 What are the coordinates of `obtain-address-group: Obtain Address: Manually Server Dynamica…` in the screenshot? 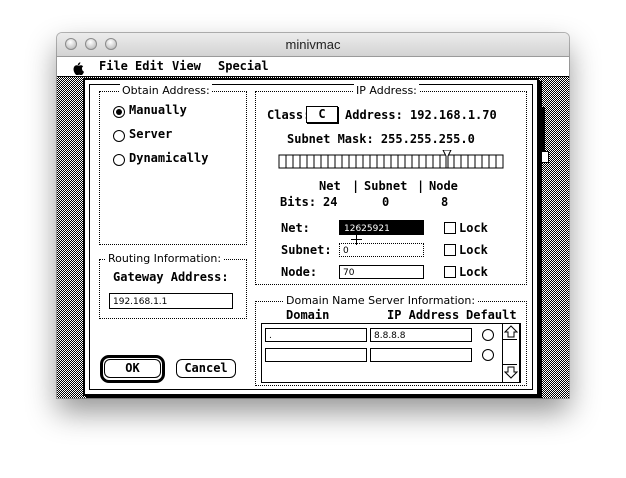 It's located at (173, 164).